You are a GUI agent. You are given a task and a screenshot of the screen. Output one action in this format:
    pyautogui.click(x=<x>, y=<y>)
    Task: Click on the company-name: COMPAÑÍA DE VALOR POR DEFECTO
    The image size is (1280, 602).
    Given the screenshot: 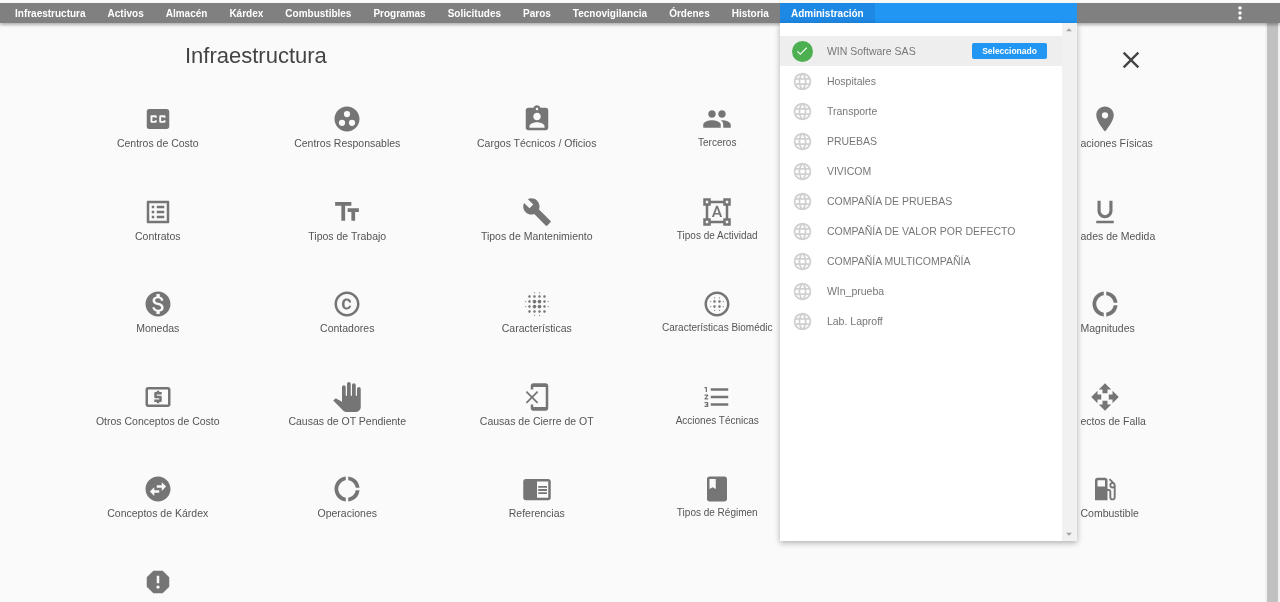 What is the action you would take?
    pyautogui.click(x=921, y=231)
    